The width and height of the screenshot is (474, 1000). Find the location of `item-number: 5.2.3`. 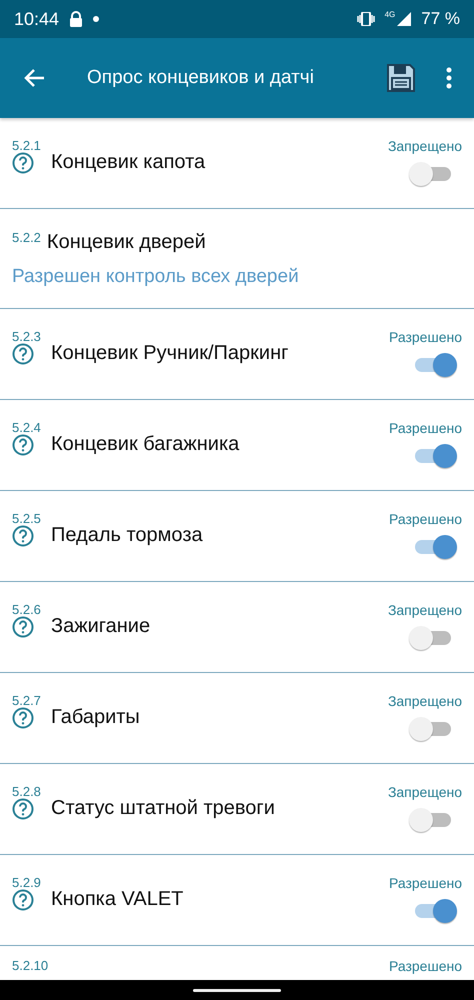

item-number: 5.2.3 is located at coordinates (27, 336).